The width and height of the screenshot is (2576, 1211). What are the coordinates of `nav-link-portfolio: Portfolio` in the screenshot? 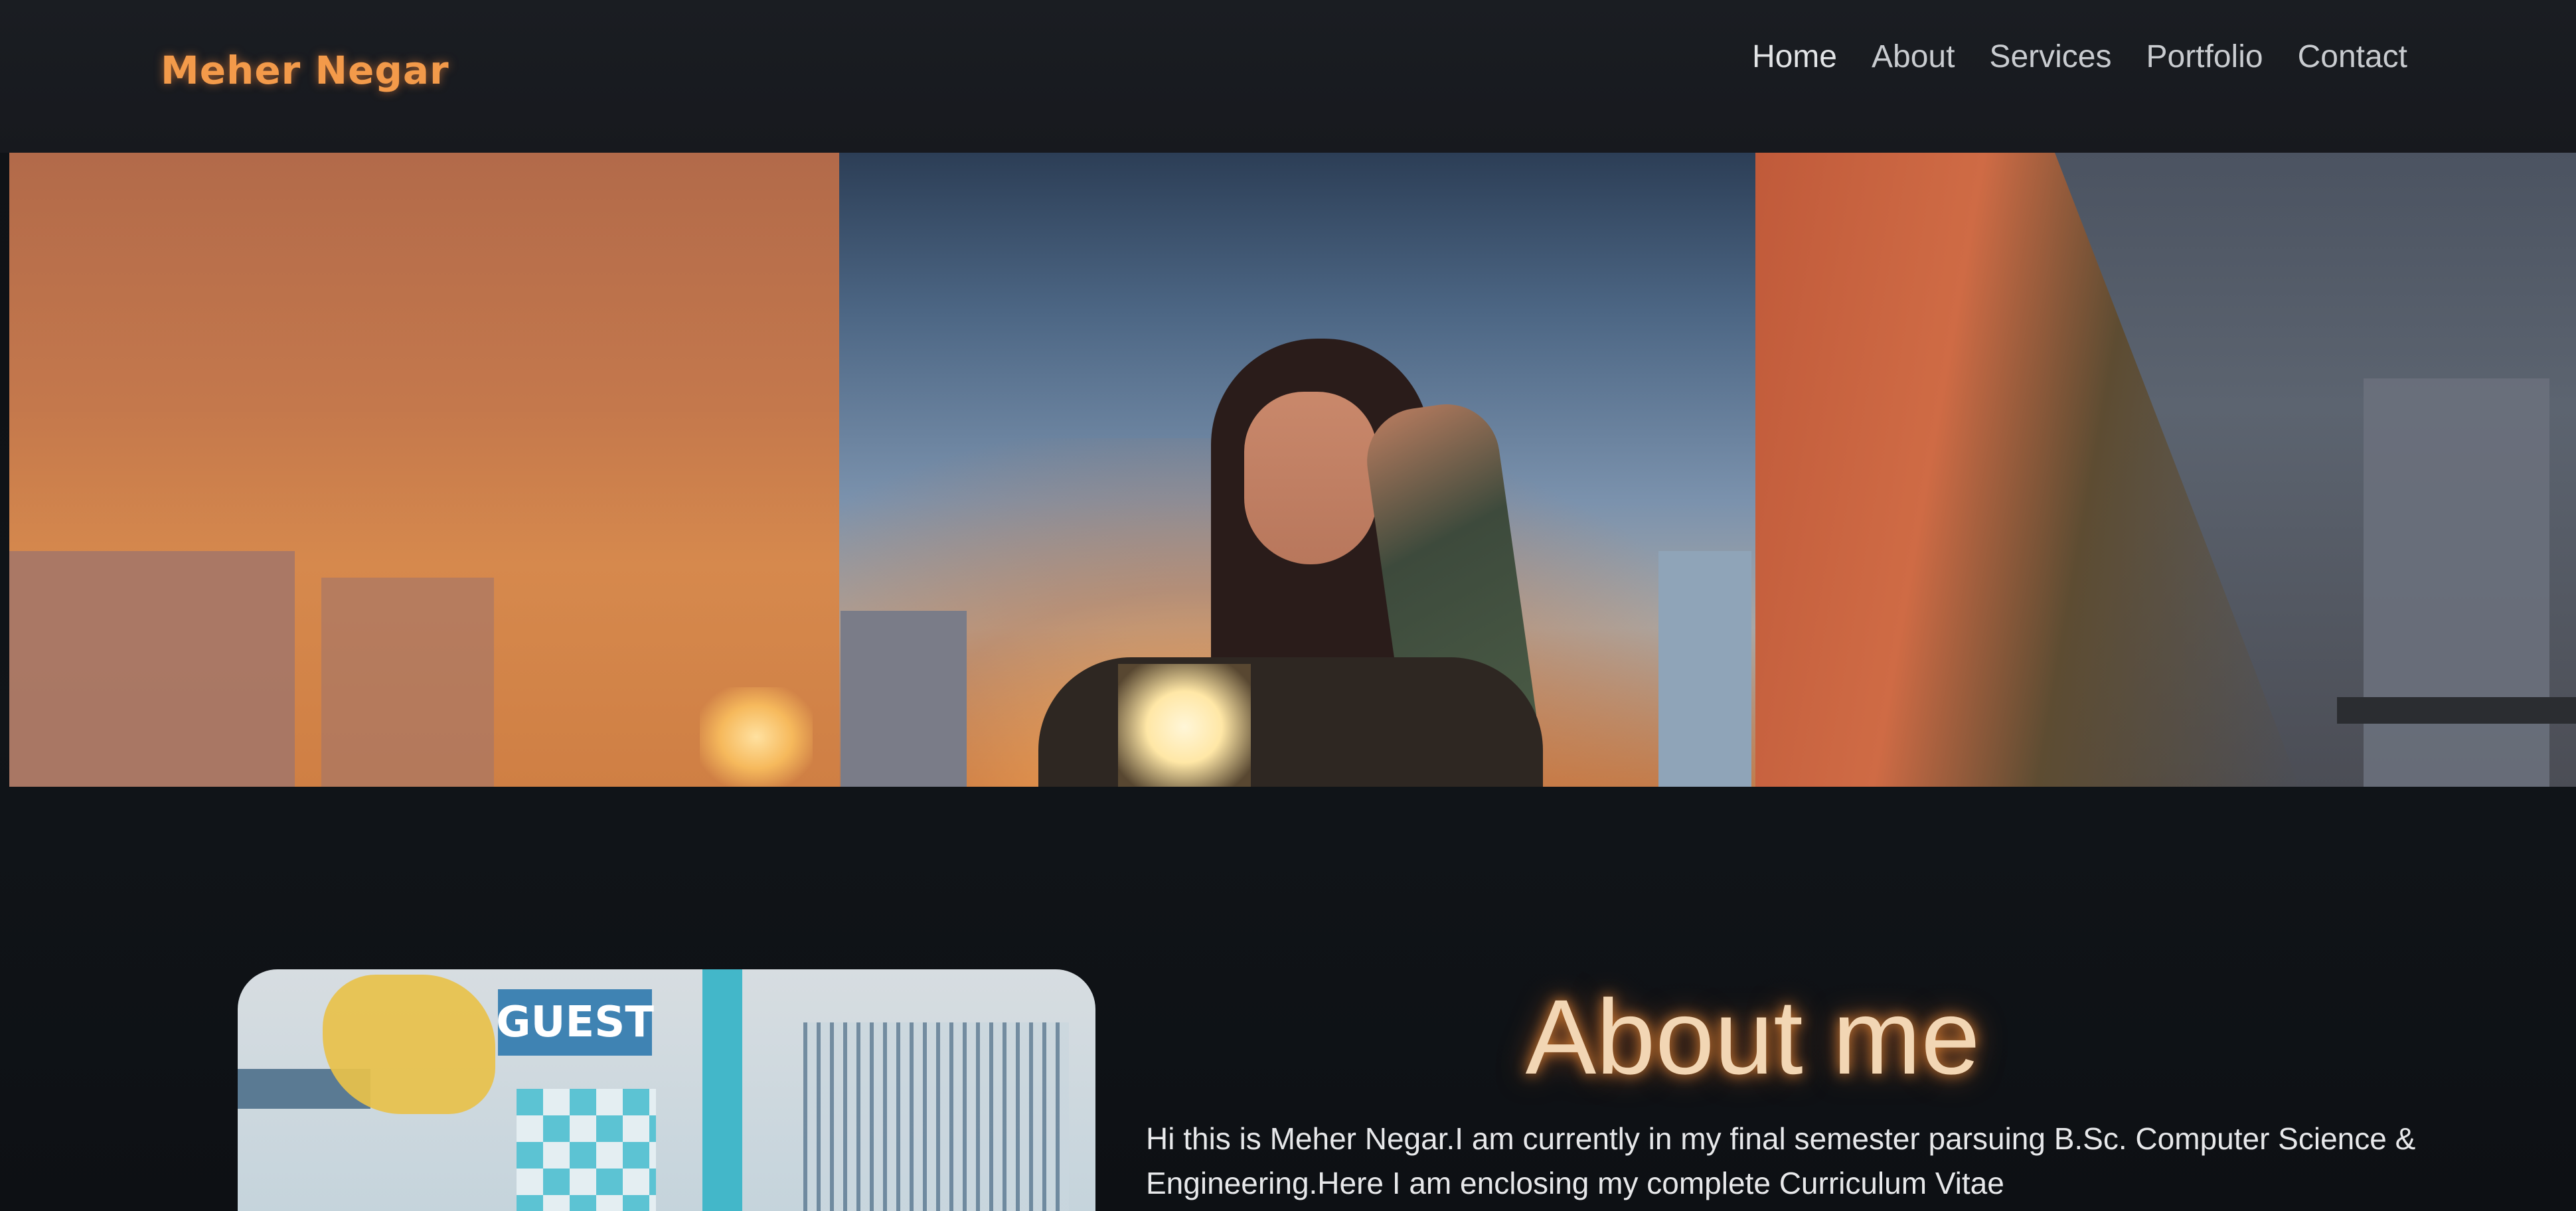 It's located at (2204, 57).